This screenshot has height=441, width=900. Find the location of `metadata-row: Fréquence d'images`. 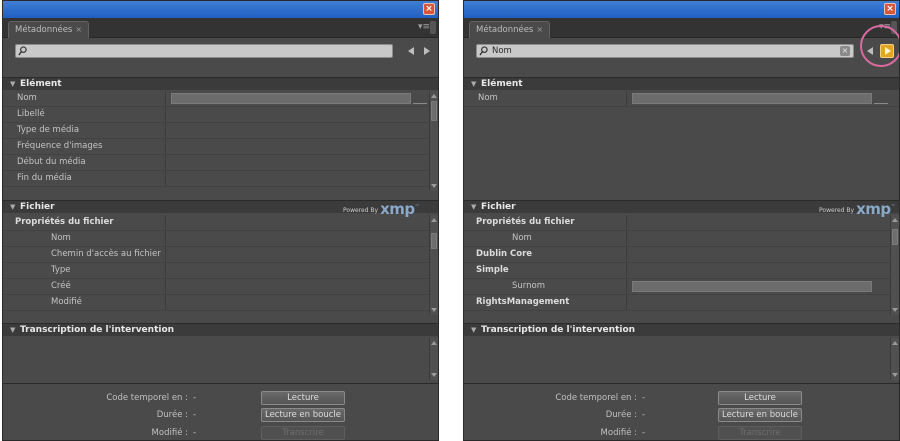

metadata-row: Fréquence d'images is located at coordinates (216, 147).